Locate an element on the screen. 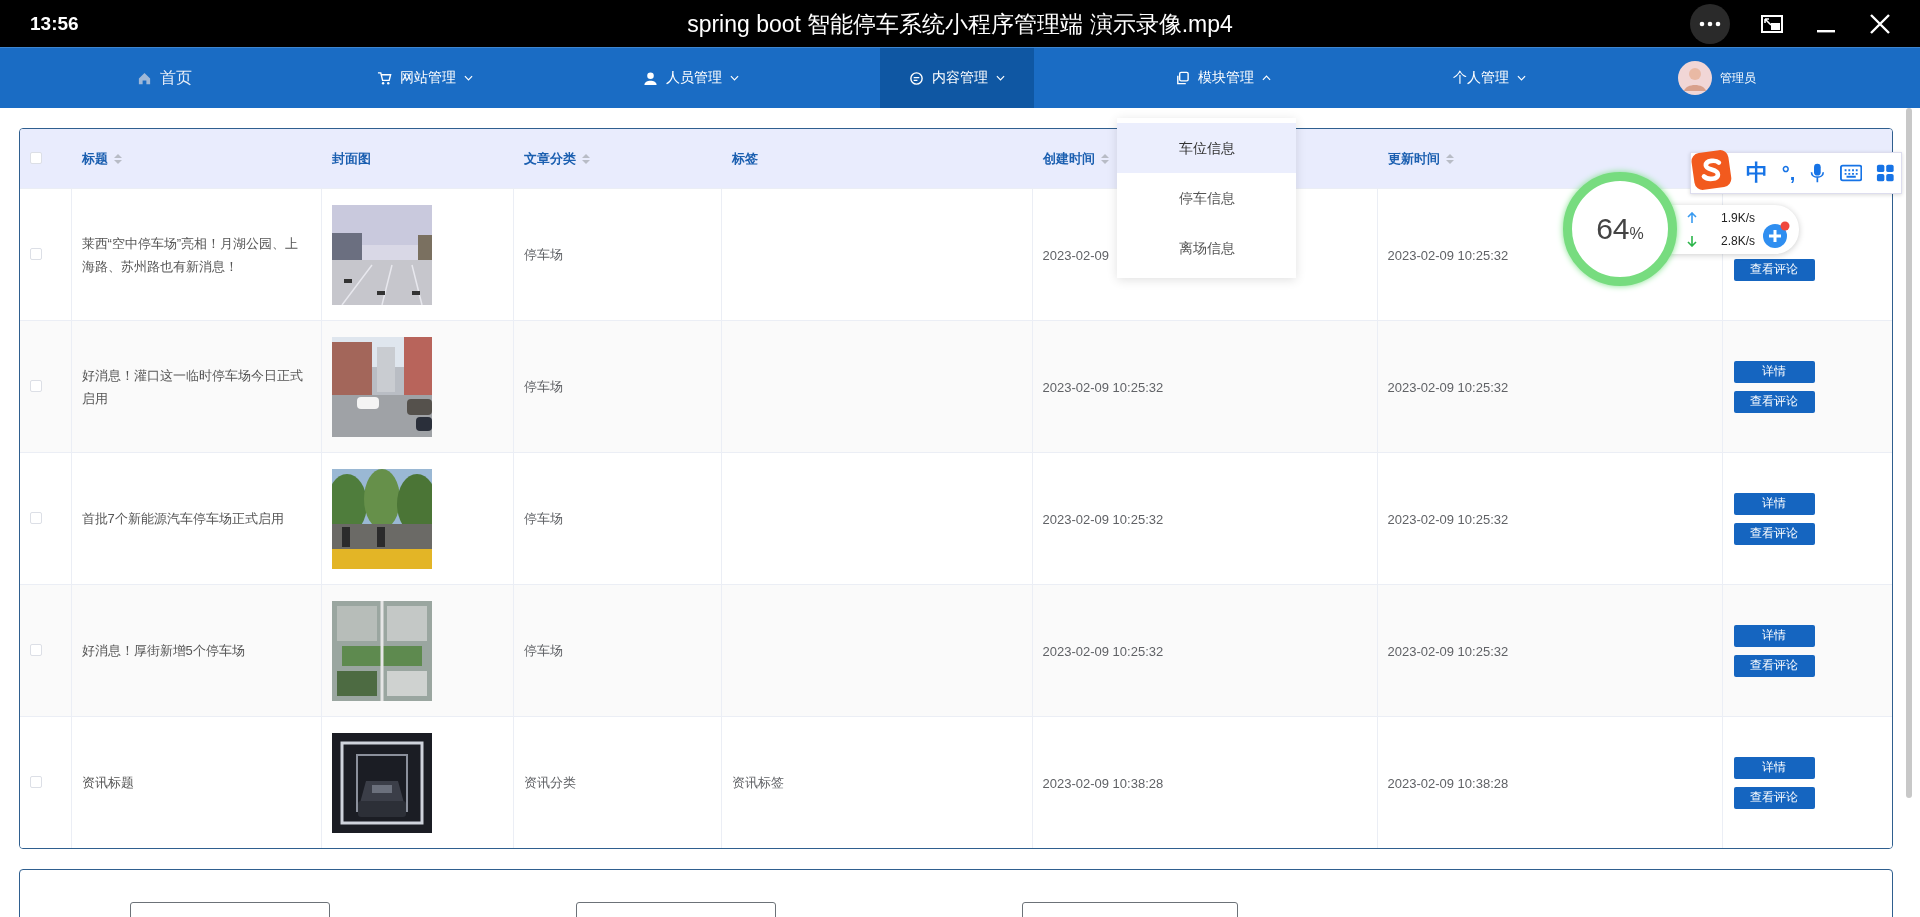 This screenshot has height=917, width=1920. table-cell-text: 莱西“空中停车场”亮相！月湖公园、上海路、苏州路也有新消息！ is located at coordinates (190, 255).